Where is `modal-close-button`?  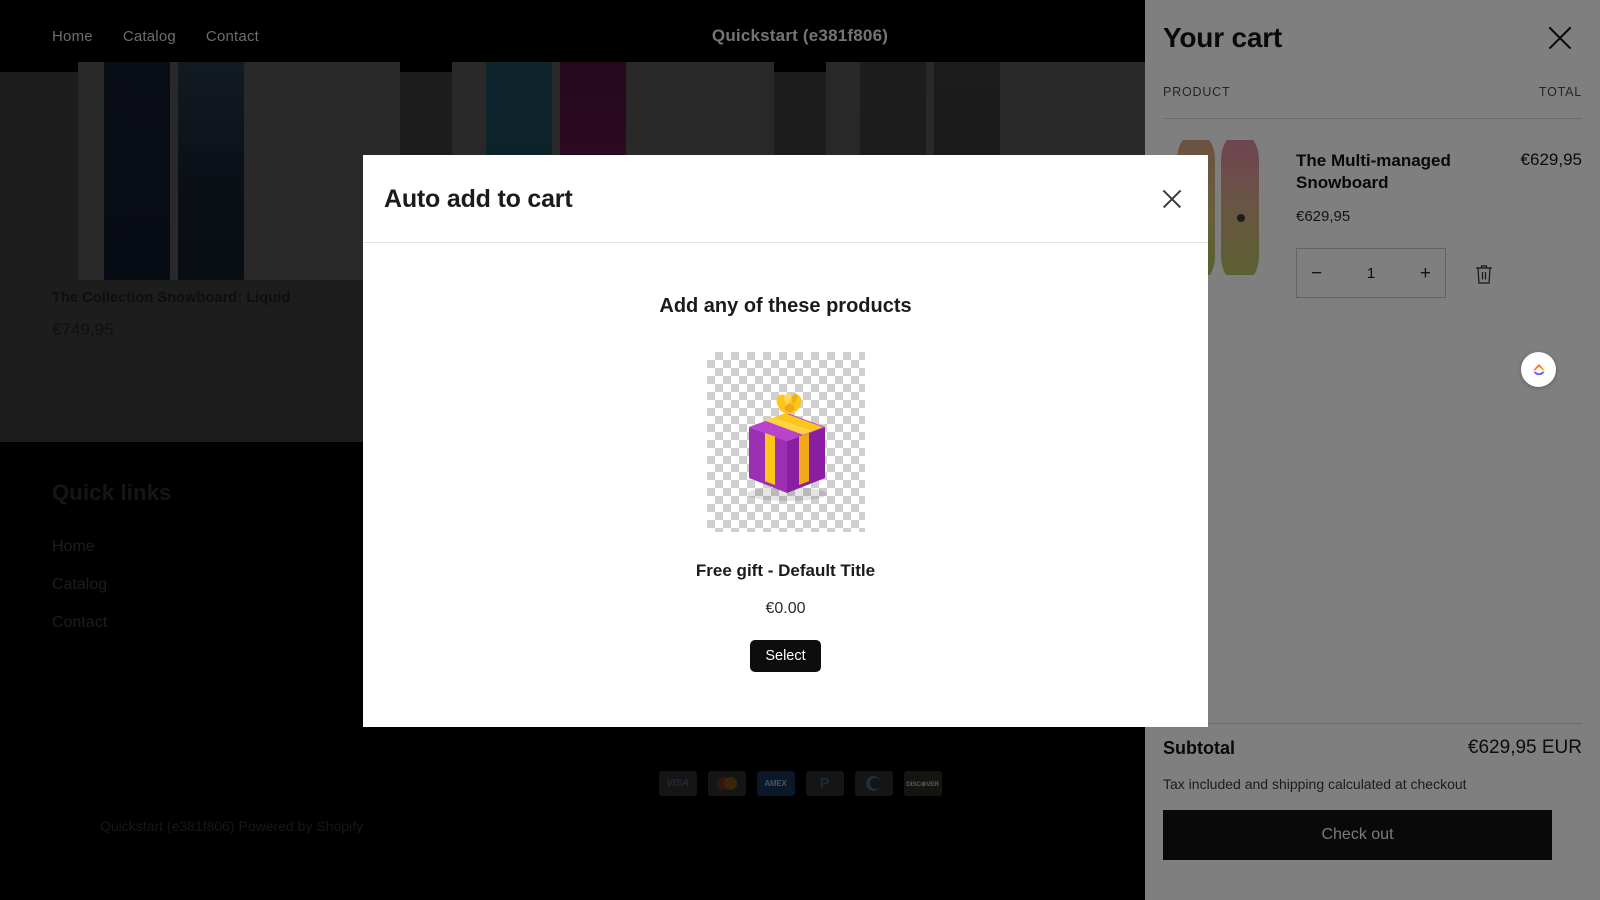 modal-close-button is located at coordinates (1172, 199).